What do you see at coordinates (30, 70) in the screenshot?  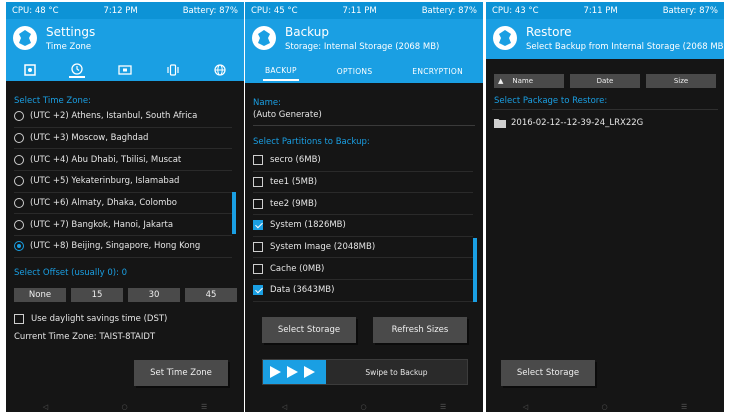 I see `settings-icon` at bounding box center [30, 70].